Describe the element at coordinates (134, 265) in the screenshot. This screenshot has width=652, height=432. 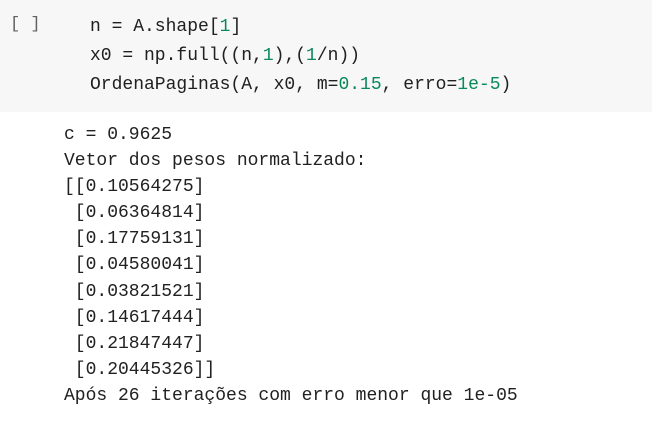
I see `output-line-weight: [0.04580041]` at that location.